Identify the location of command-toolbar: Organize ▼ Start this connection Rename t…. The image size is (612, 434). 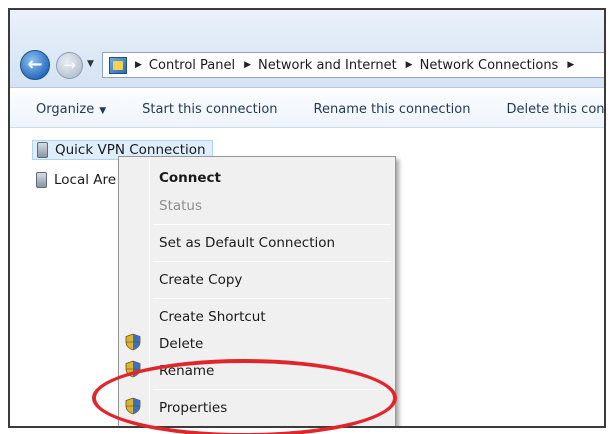
(307, 110).